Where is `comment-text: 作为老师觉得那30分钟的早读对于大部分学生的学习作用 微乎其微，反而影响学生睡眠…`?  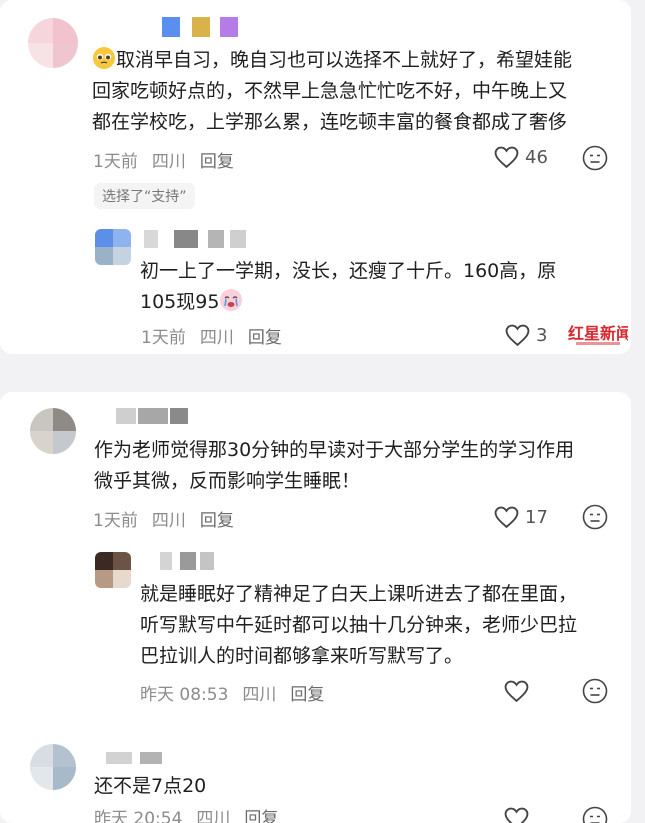
comment-text: 作为老师觉得那30分钟的早读对于大部分学生的学习作用 微乎其微，反而影响学生睡眠… is located at coordinates (334, 465).